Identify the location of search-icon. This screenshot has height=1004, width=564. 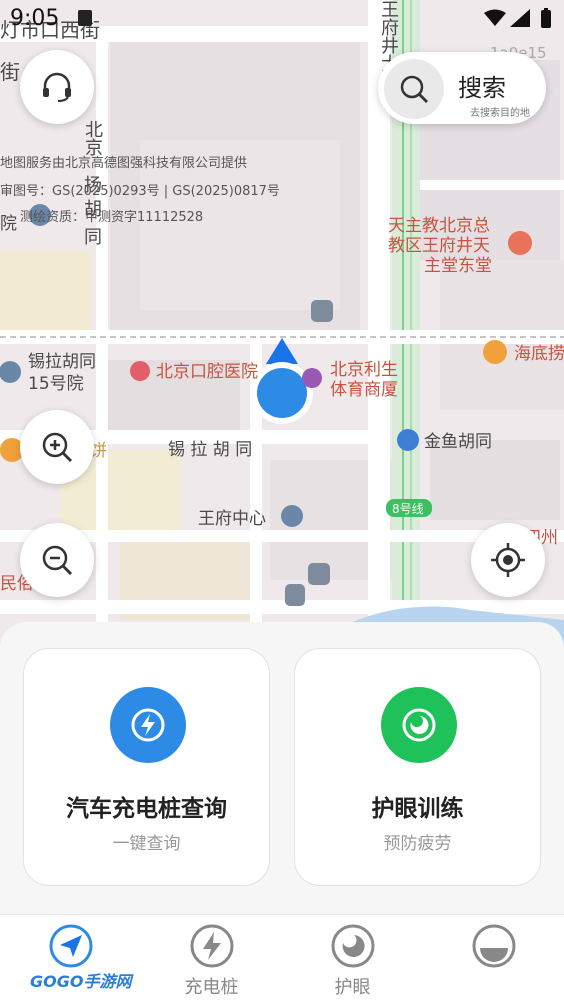
(414, 89).